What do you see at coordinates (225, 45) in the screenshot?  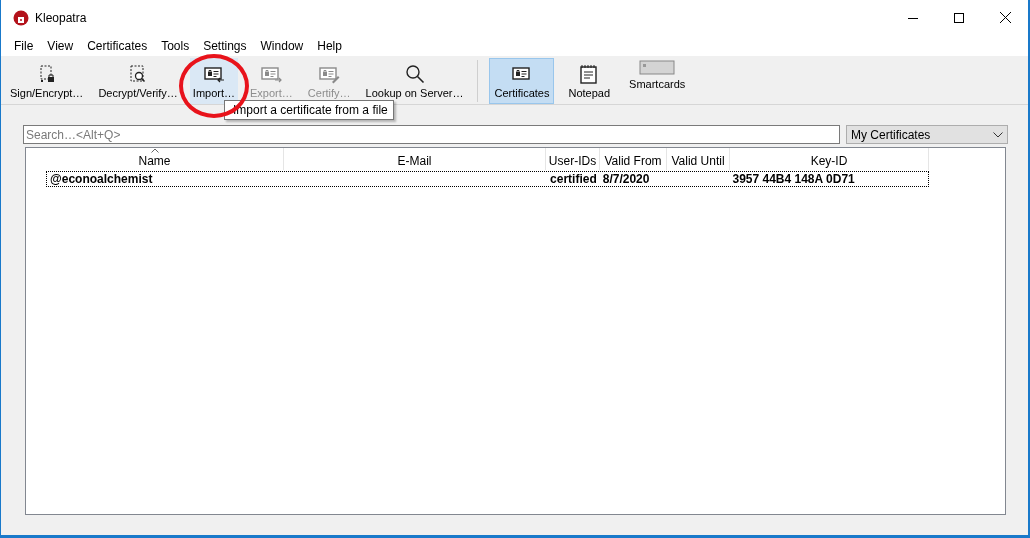 I see `menu-item: Settings` at bounding box center [225, 45].